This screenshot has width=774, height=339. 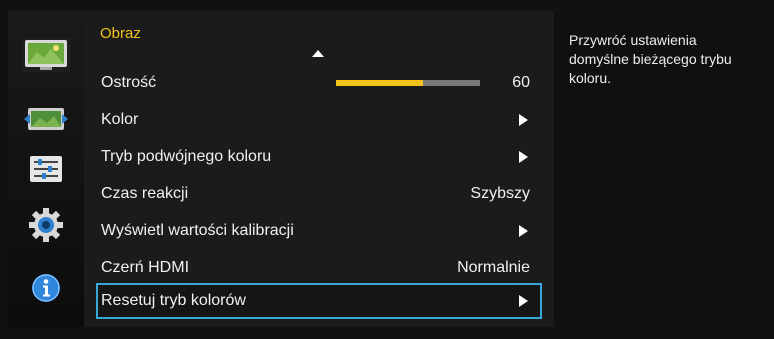 I want to click on sharpness-slider, so click(x=408, y=83).